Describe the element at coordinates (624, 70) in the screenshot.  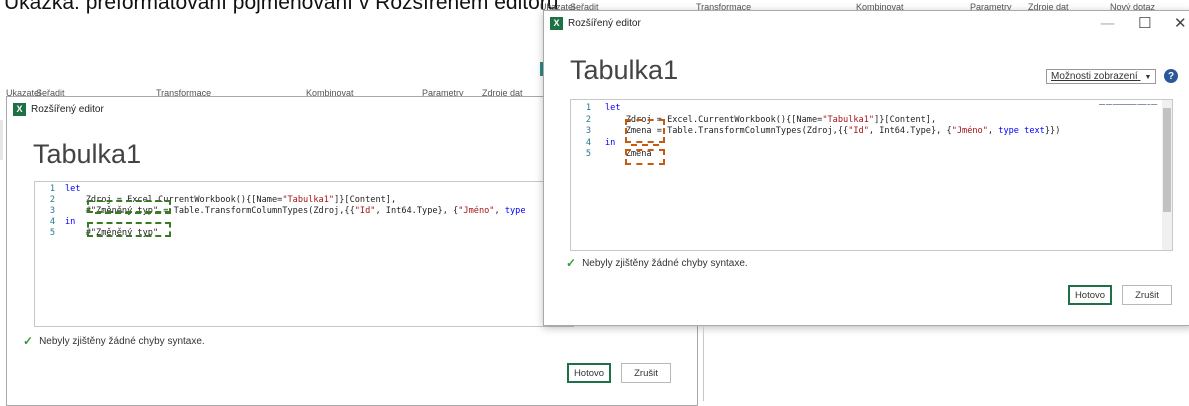
I see `right-query-title: Tabulka1` at that location.